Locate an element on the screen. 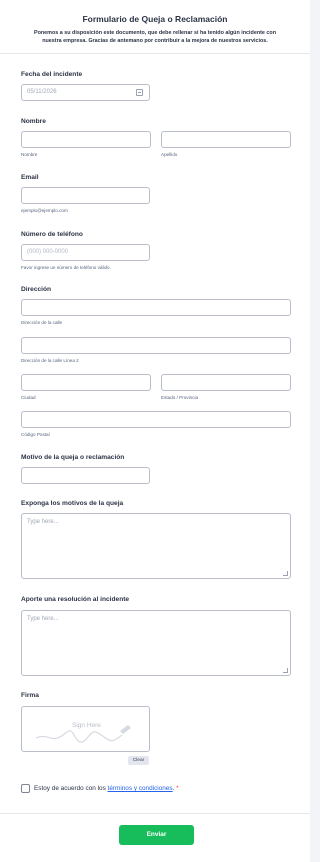  date-input: 05/11/2026 is located at coordinates (85, 92).